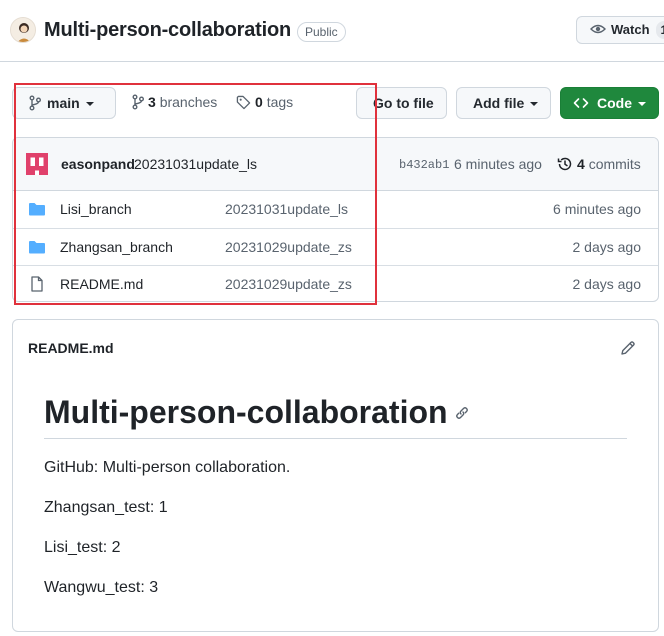  What do you see at coordinates (259, 102) in the screenshot?
I see `tags-count: 0` at bounding box center [259, 102].